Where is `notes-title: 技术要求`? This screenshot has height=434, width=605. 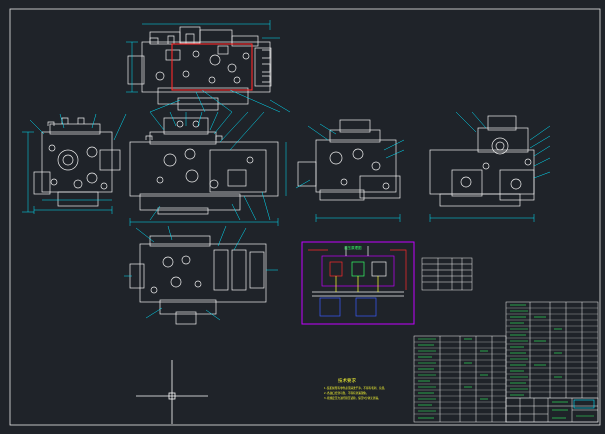
notes-title: 技术要求 is located at coordinates (347, 380).